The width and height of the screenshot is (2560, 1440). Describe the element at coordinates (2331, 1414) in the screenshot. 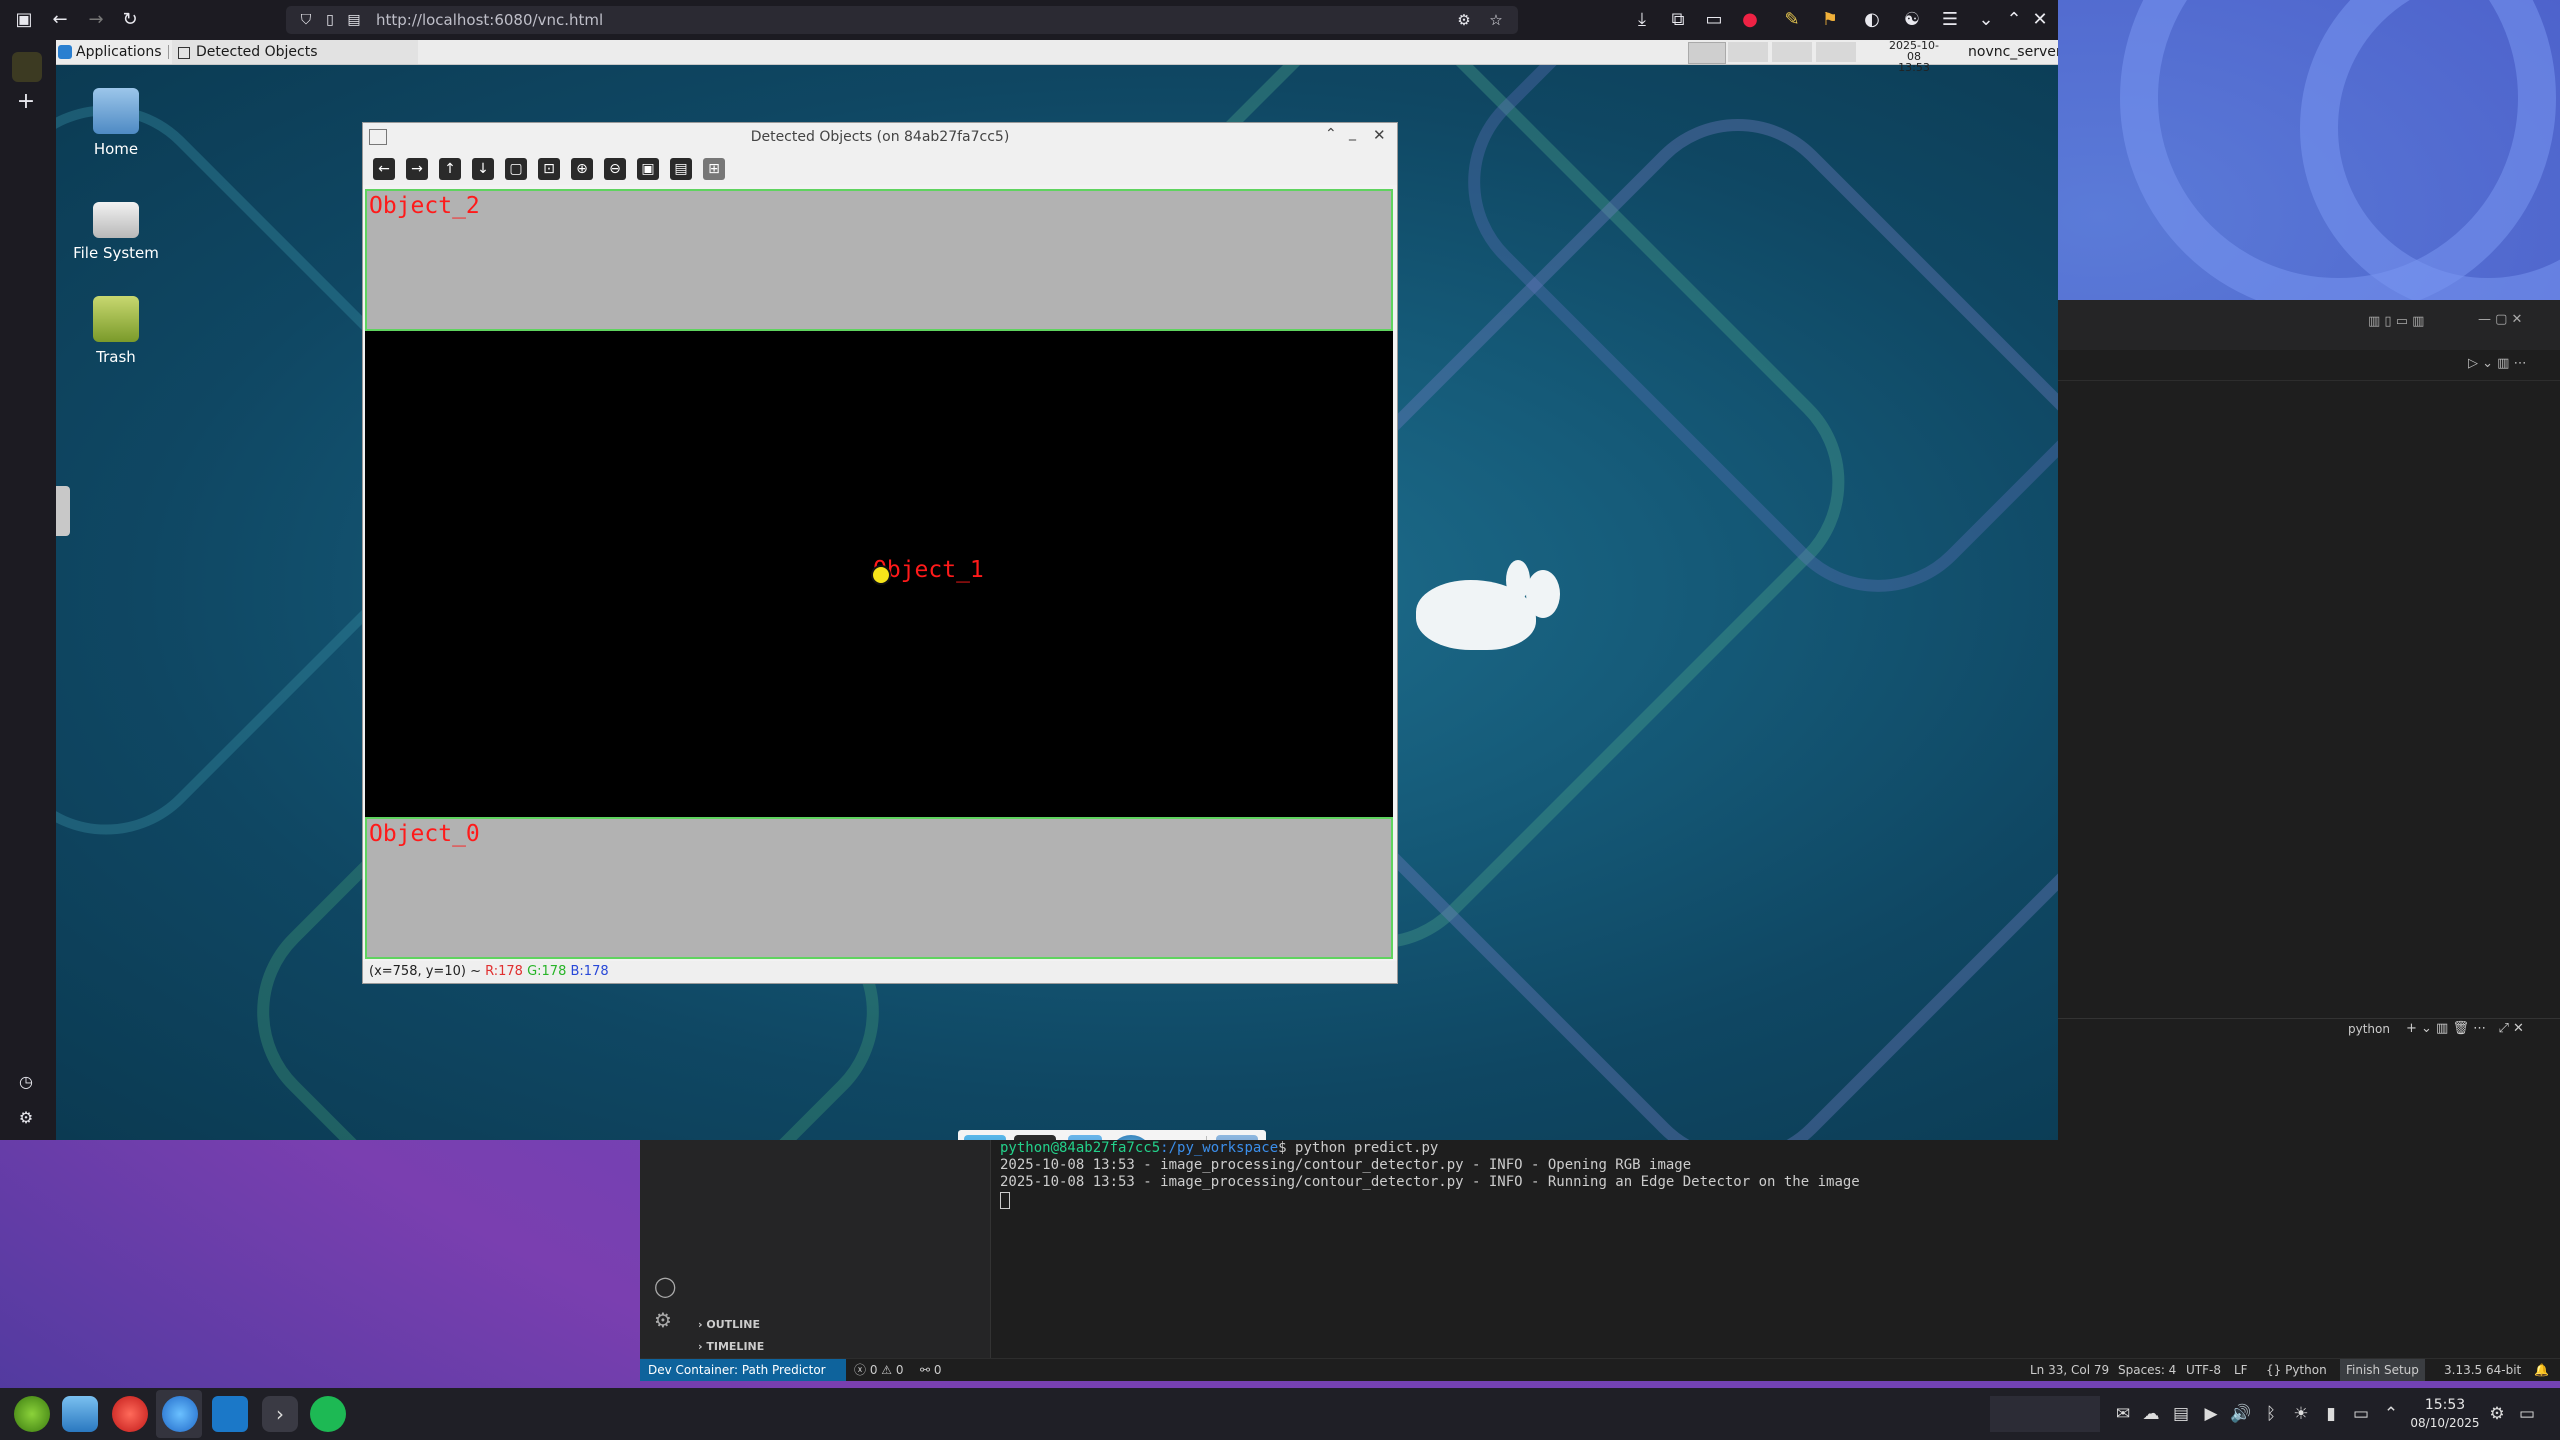

I see `battery-icon: ▮` at that location.